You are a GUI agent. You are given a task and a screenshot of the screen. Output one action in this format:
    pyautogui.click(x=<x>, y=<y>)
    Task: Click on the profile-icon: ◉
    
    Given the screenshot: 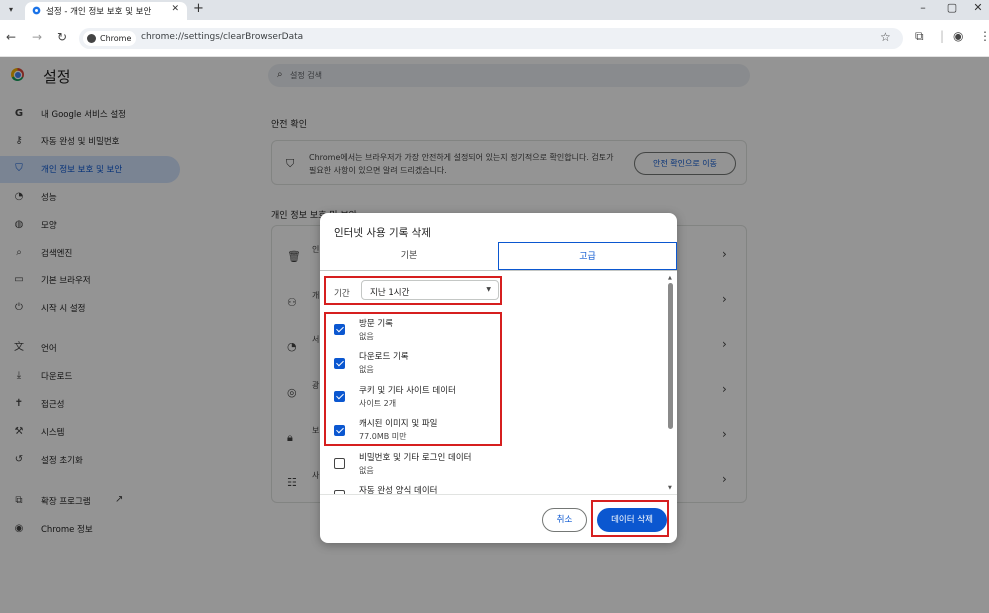 What is the action you would take?
    pyautogui.click(x=958, y=36)
    